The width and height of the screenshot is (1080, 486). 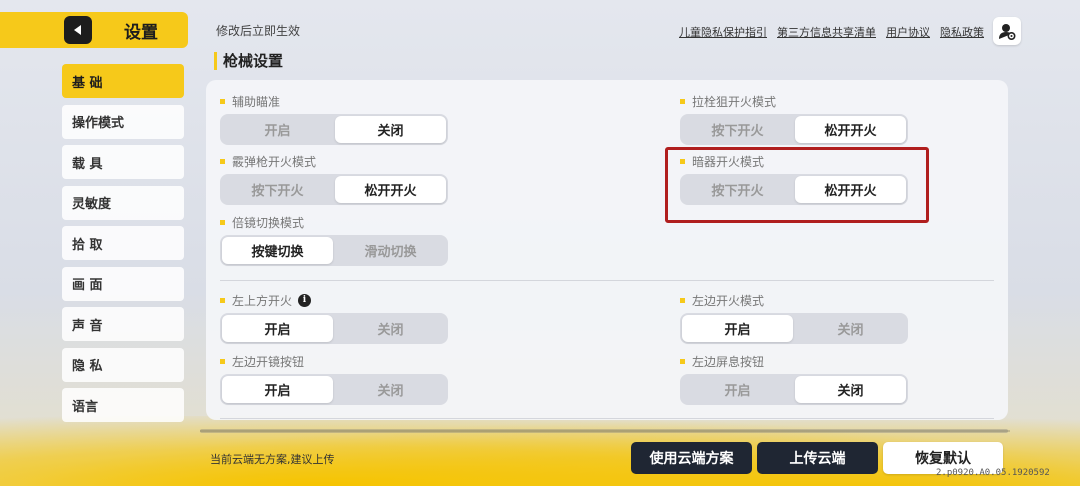 I want to click on effect-hint: 修改后立即生效, so click(x=258, y=31).